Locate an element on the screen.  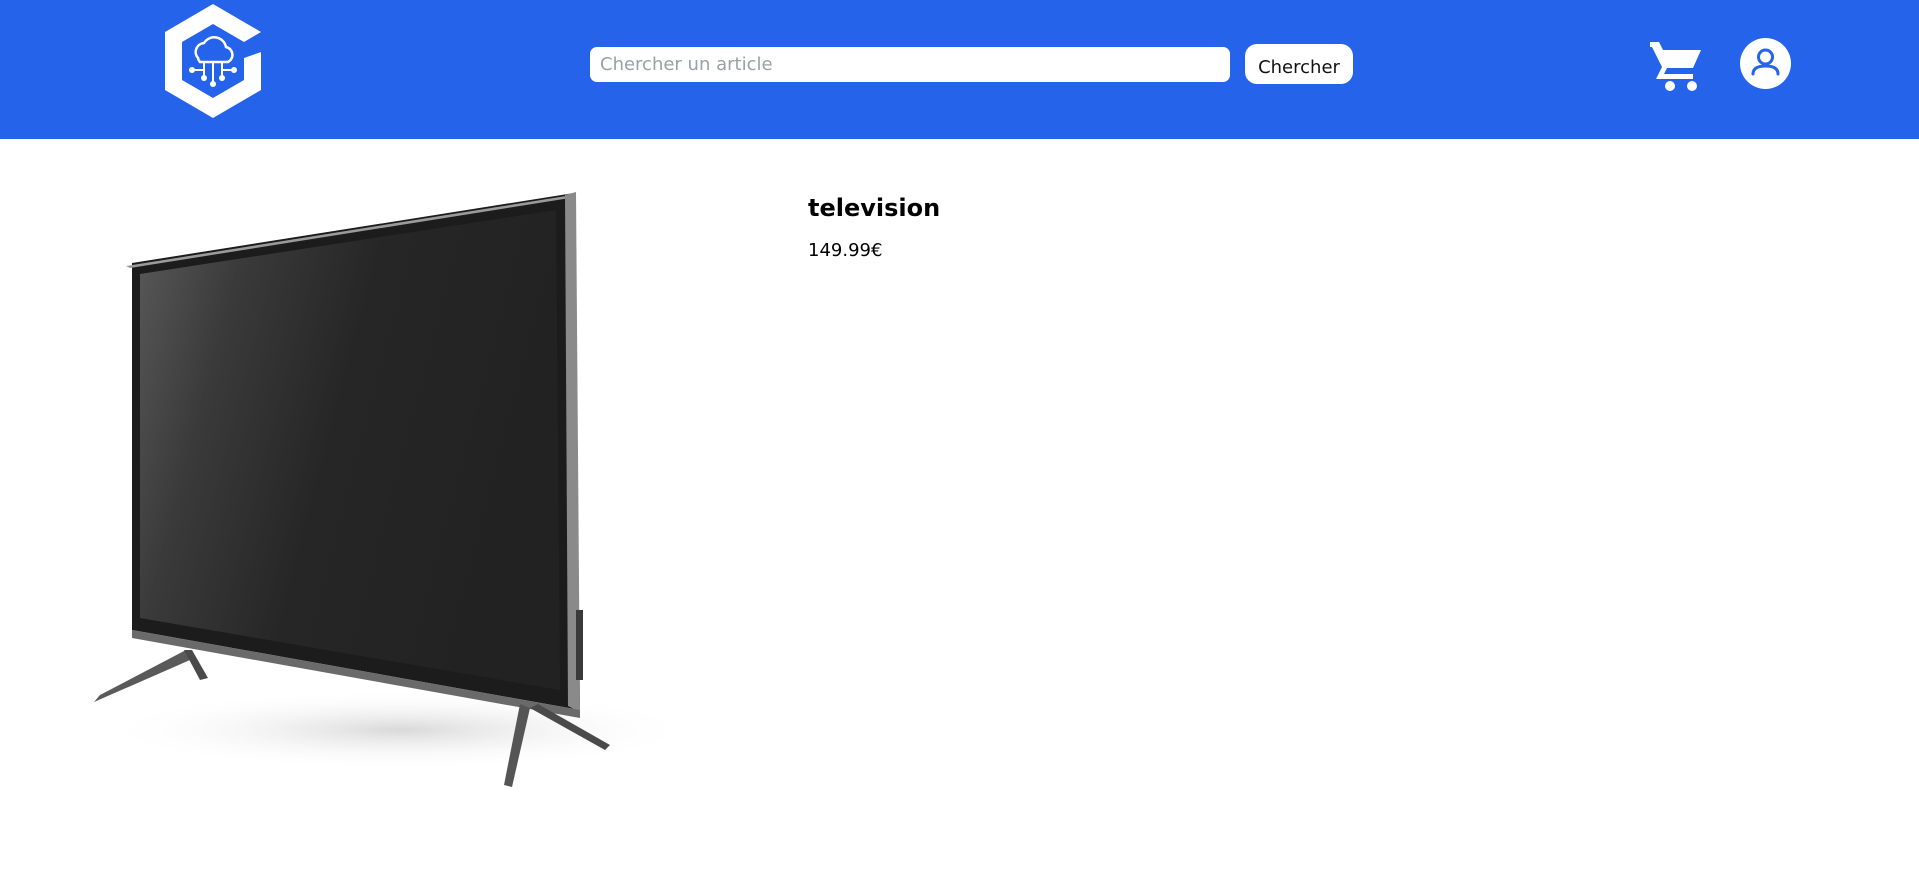
search-input is located at coordinates (910, 64).